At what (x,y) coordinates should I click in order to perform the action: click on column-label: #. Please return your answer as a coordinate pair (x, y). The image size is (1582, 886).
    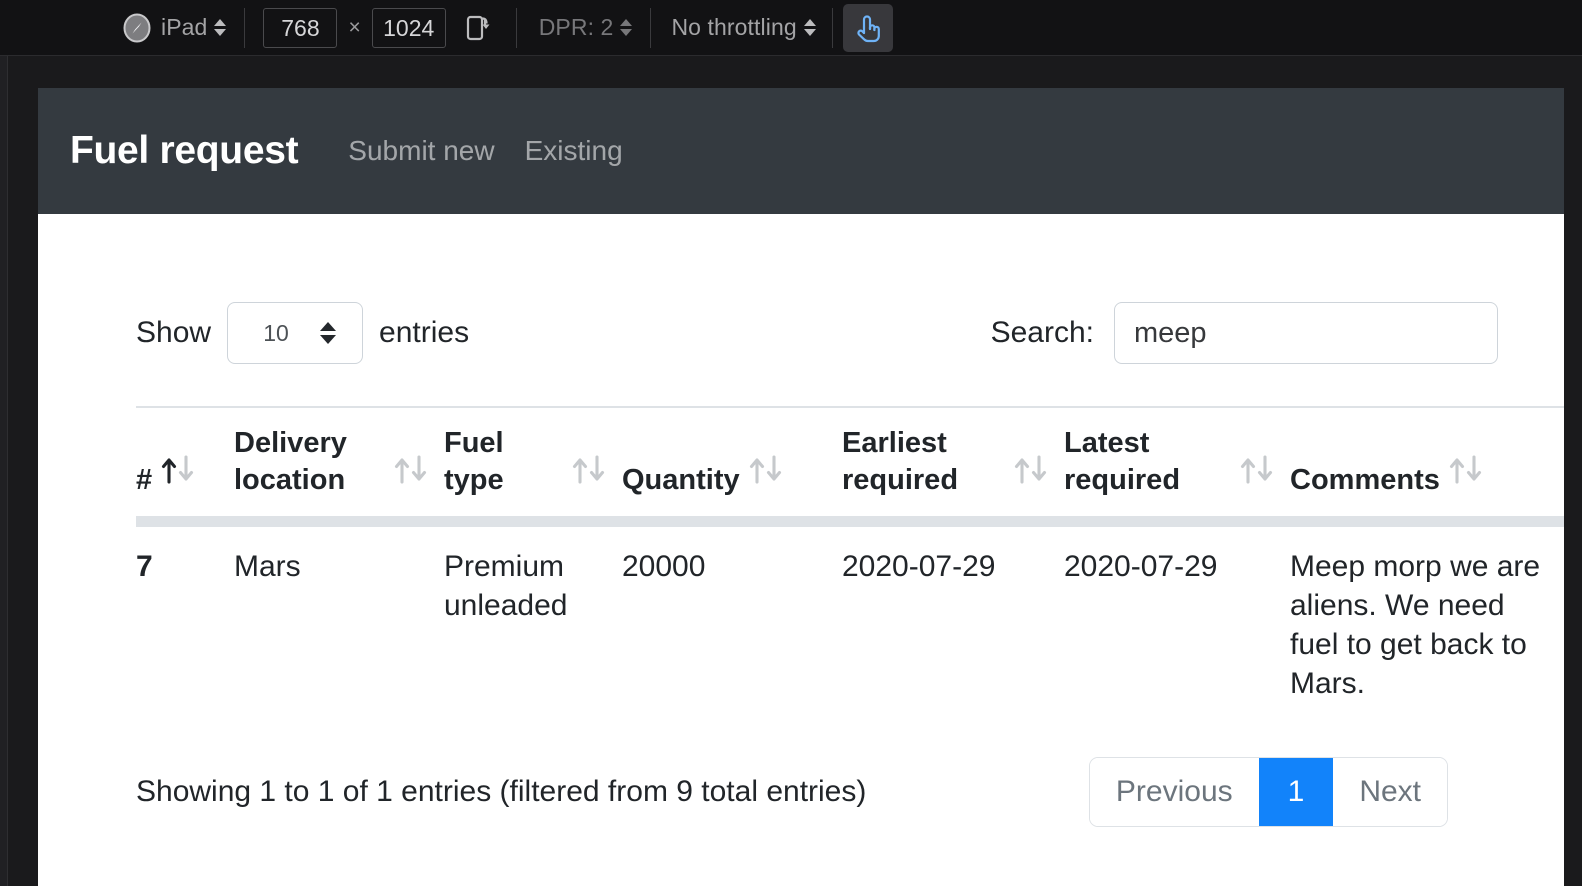
    Looking at the image, I should click on (144, 480).